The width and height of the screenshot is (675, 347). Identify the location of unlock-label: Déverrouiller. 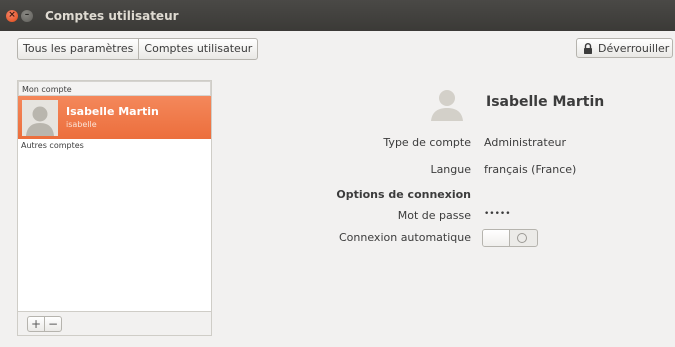
(634, 48).